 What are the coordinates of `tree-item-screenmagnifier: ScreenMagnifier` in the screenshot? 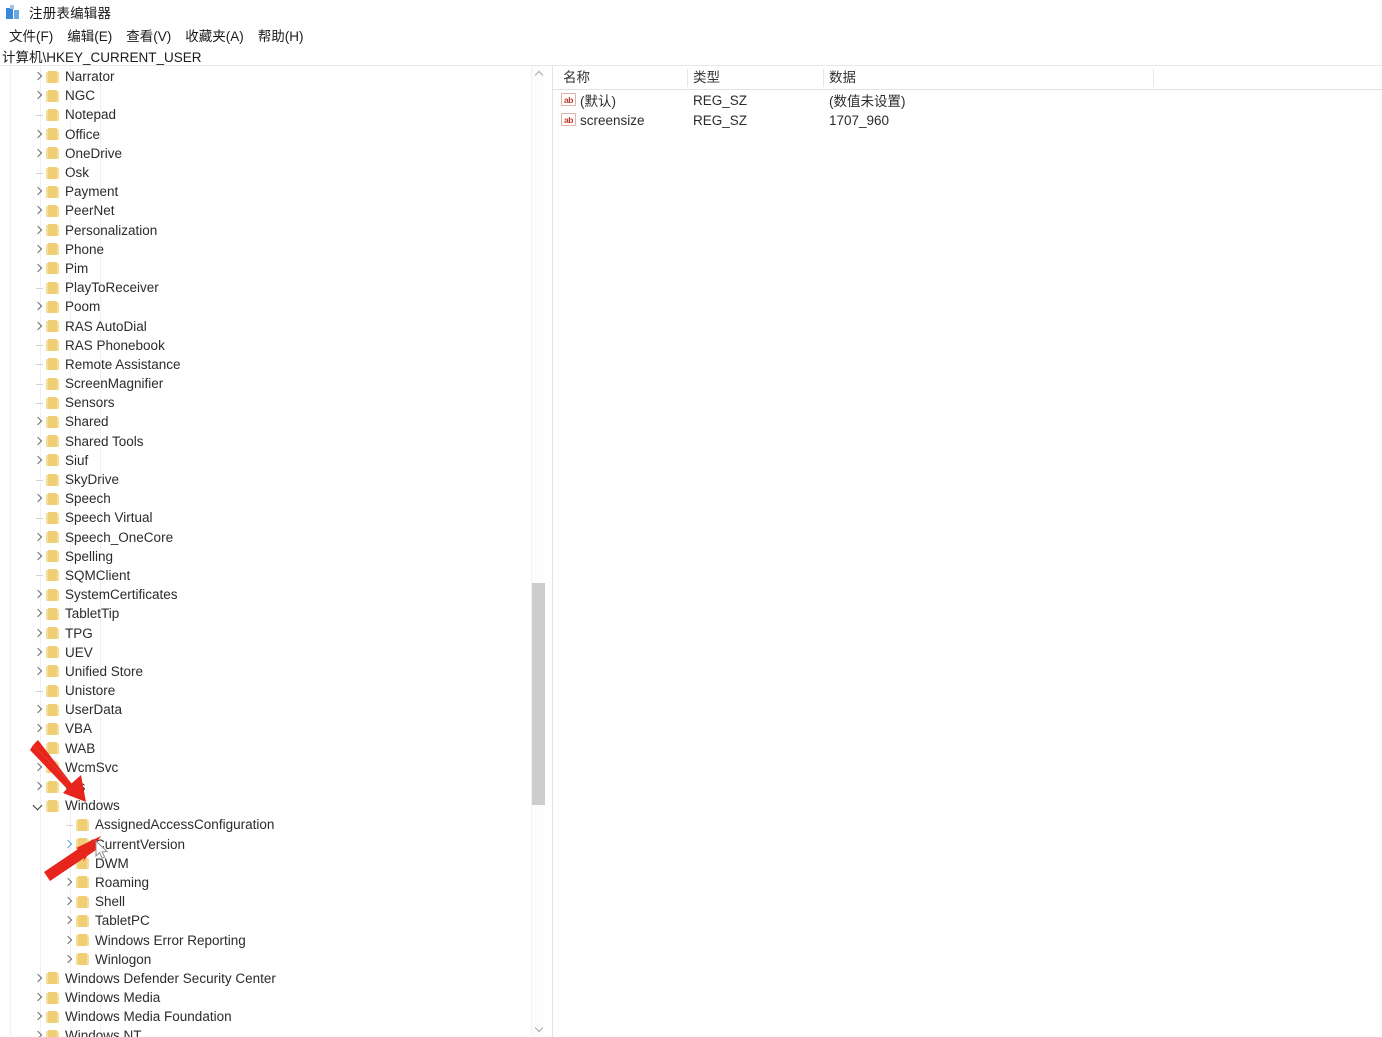 It's located at (266, 383).